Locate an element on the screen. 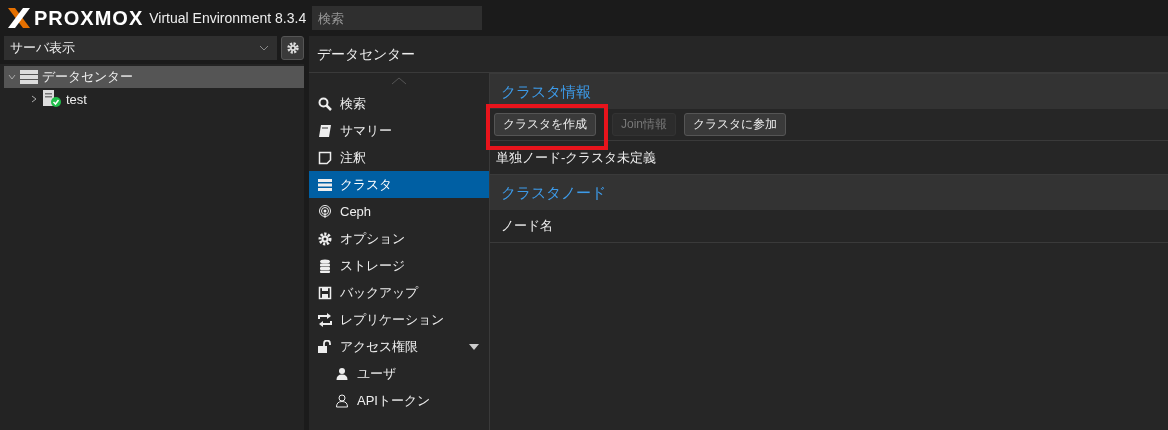 The height and width of the screenshot is (430, 1168). caret-down-icon is located at coordinates (474, 346).